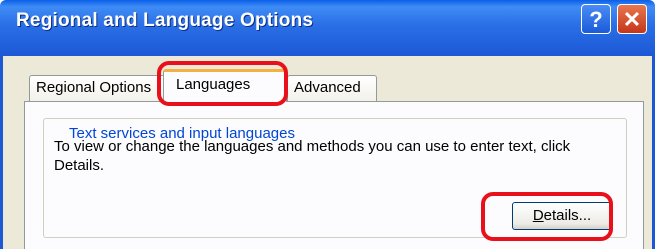  I want to click on help-icon: ?, so click(596, 19).